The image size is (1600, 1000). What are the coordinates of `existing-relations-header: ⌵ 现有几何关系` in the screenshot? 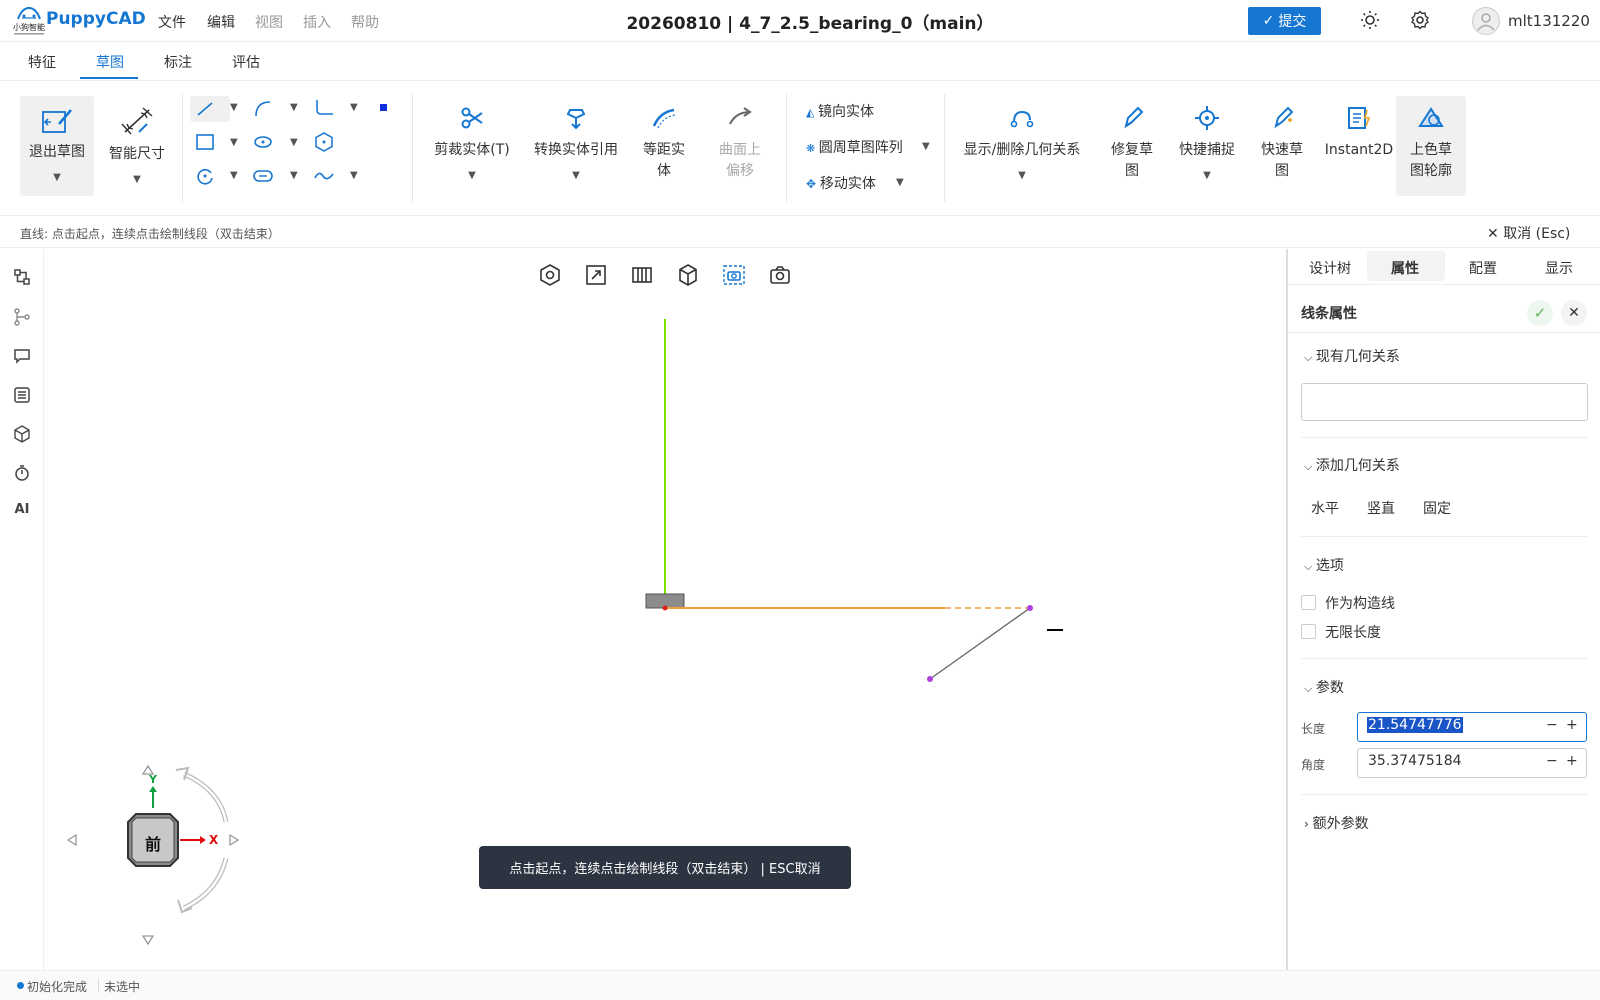 It's located at (1352, 356).